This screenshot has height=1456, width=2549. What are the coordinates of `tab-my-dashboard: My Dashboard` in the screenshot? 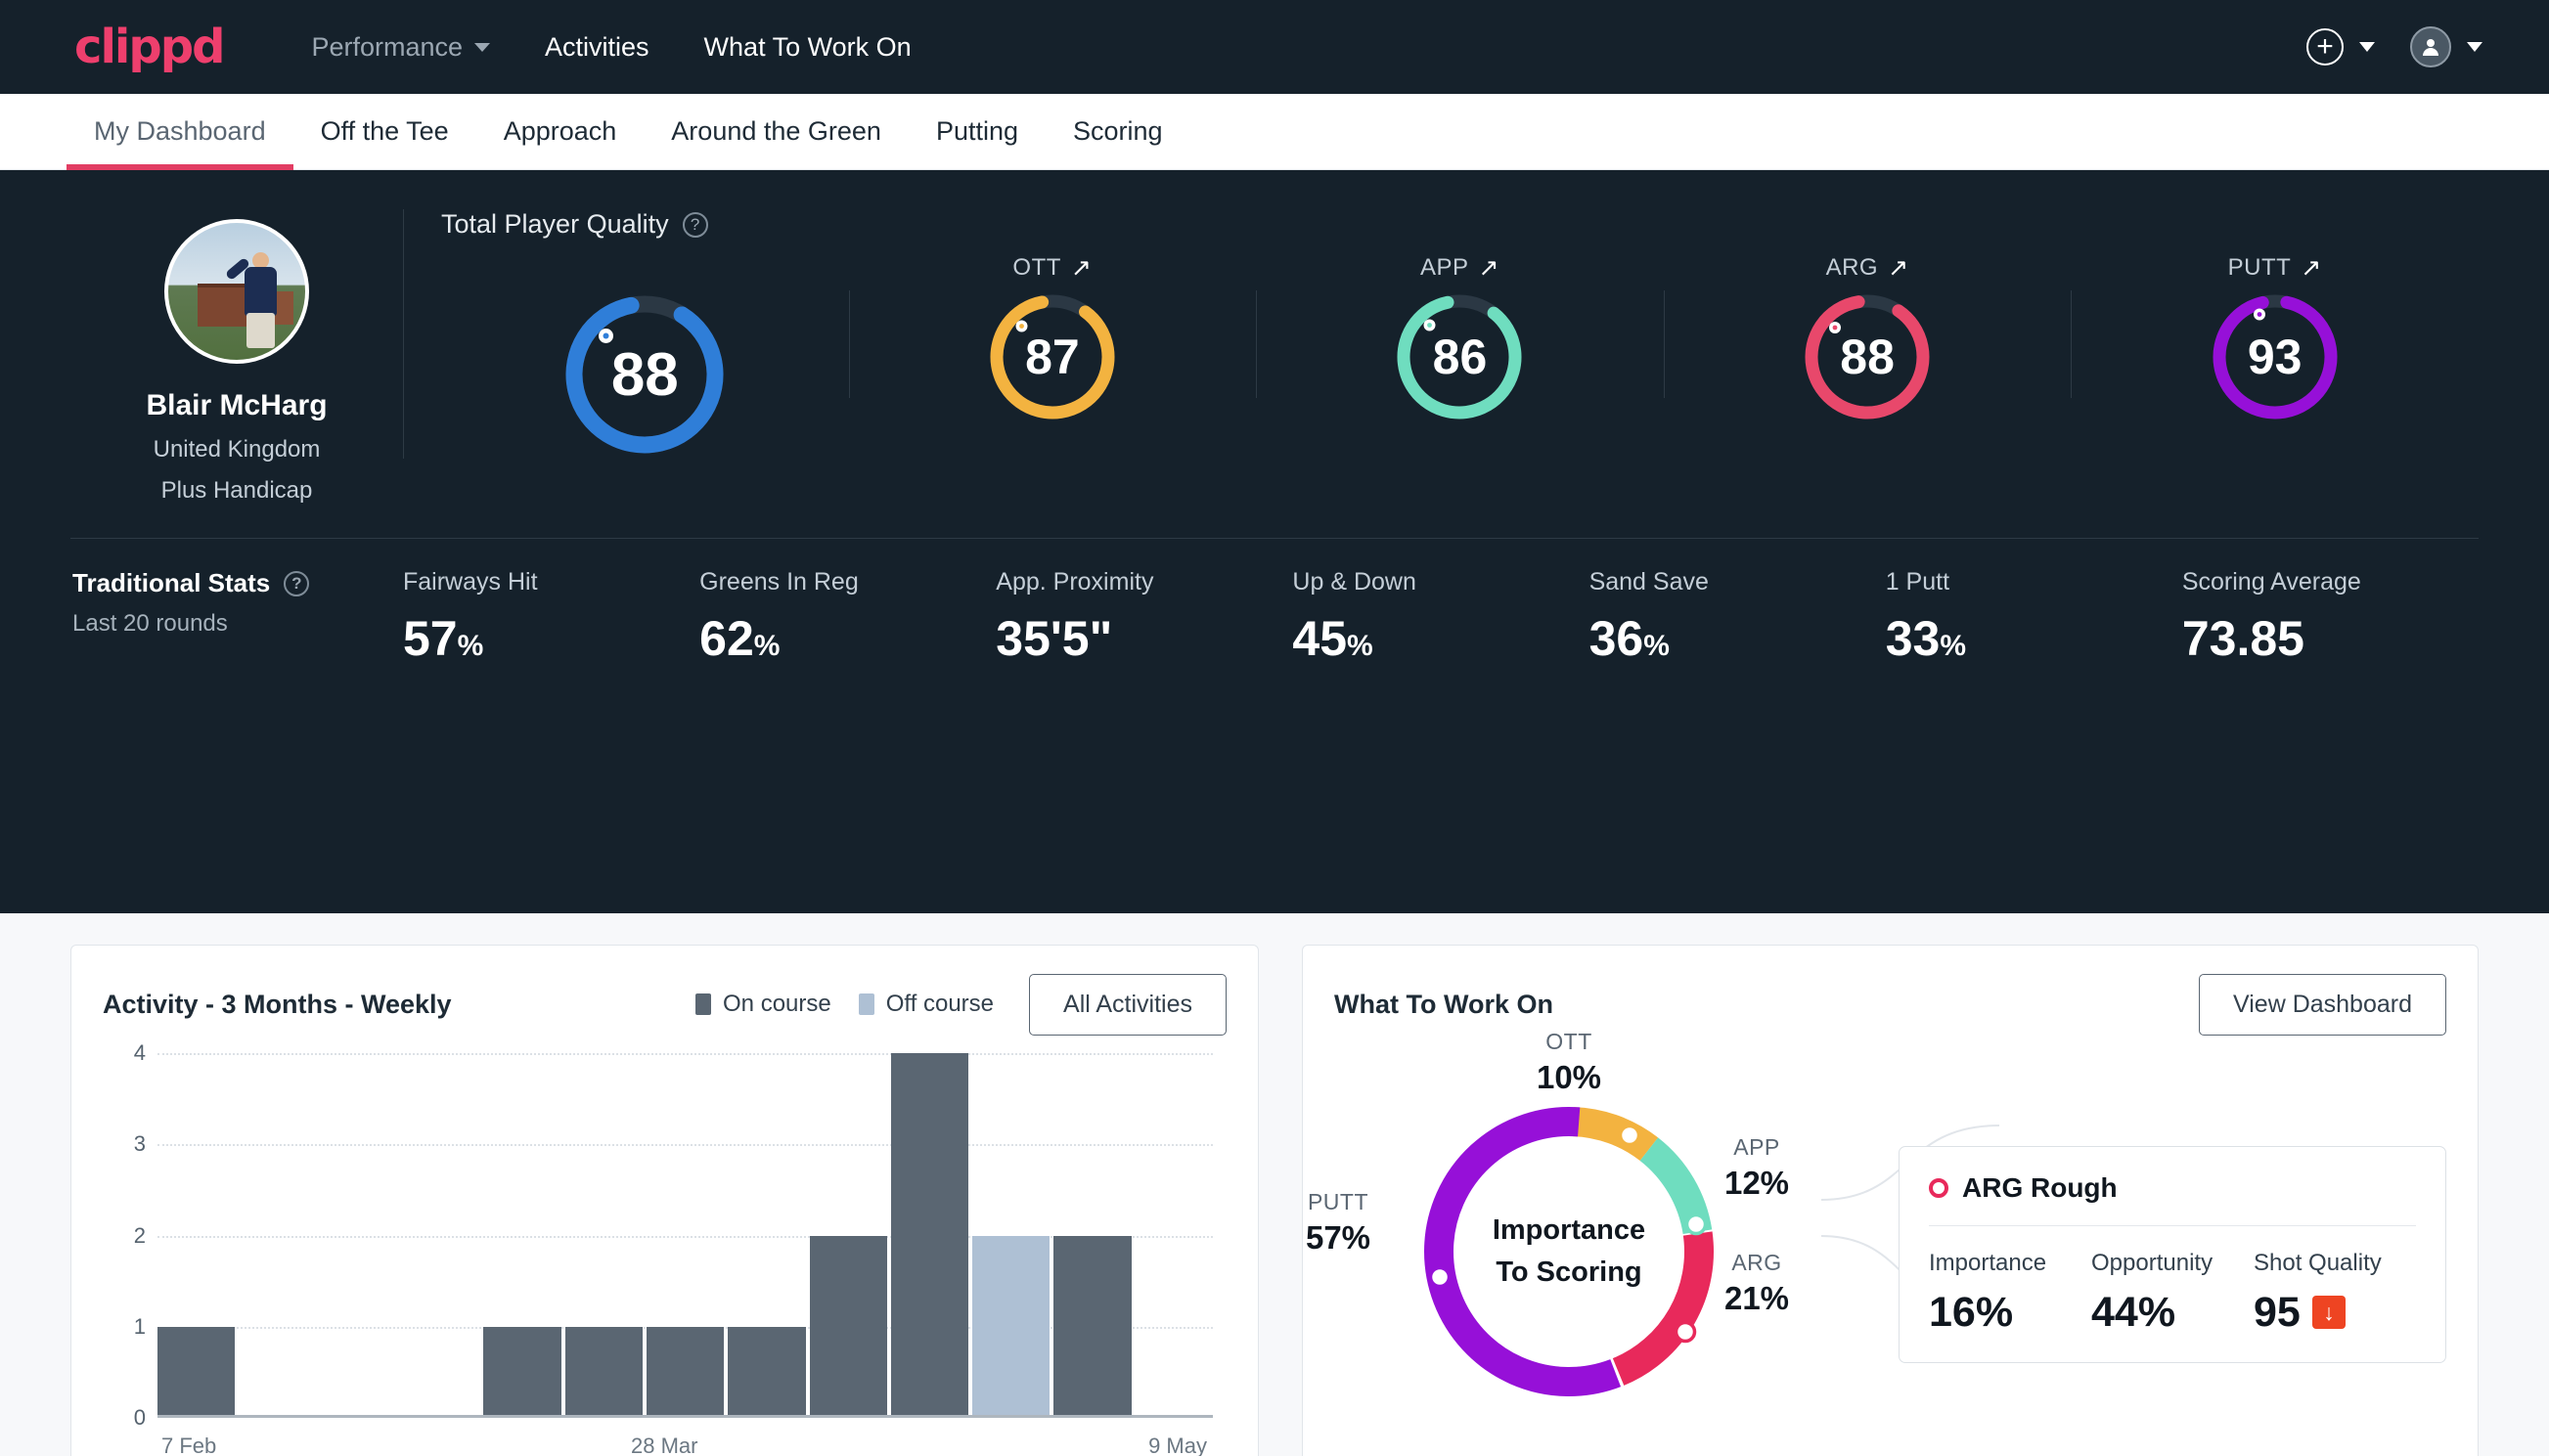 It's located at (180, 132).